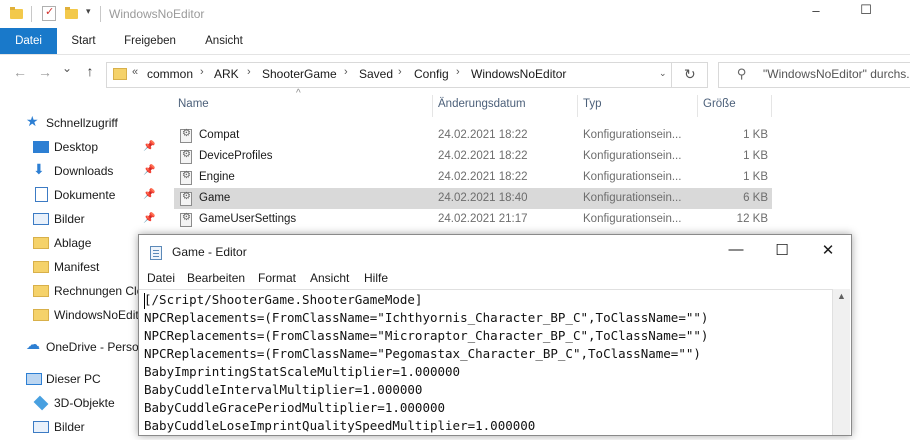  What do you see at coordinates (39, 169) in the screenshot?
I see `download-icon: ⬇` at bounding box center [39, 169].